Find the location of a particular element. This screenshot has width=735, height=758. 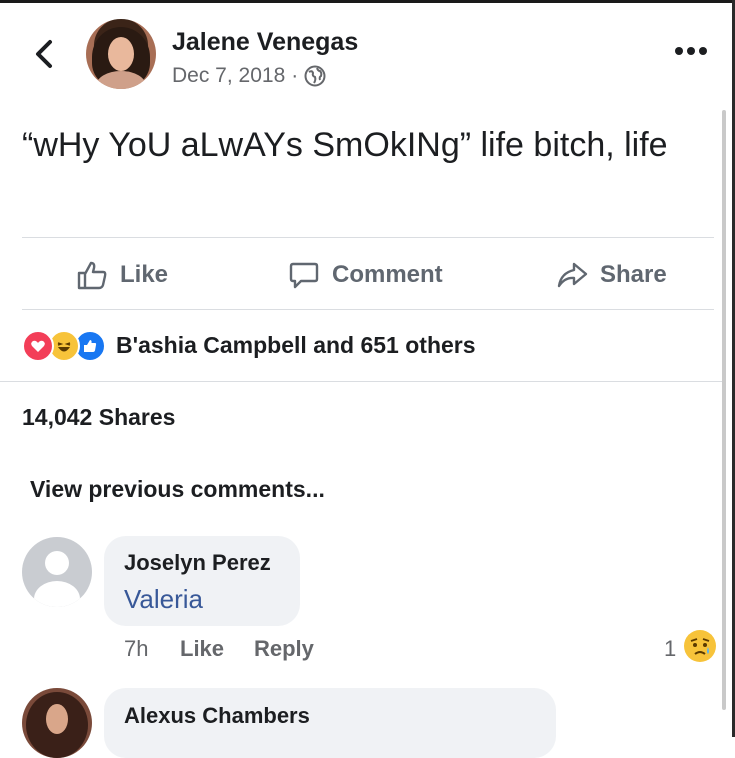

comment-reaction-count: 1 is located at coordinates (670, 649).